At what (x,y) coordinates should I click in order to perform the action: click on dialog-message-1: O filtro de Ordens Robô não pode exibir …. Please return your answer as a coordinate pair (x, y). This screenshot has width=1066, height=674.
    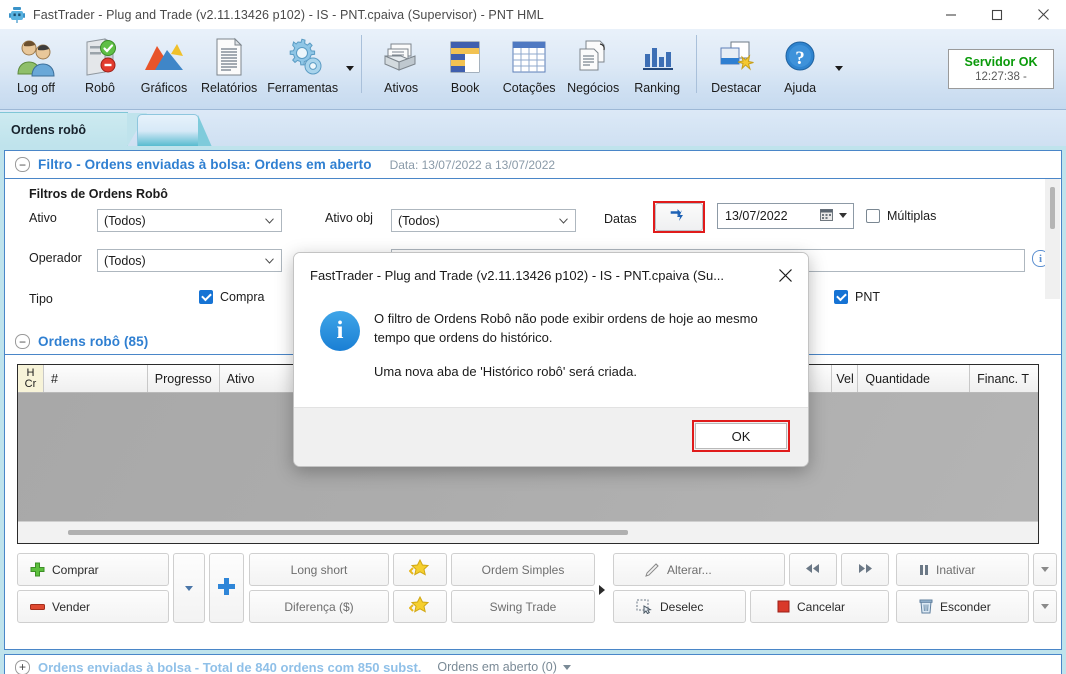
    Looking at the image, I should click on (566, 328).